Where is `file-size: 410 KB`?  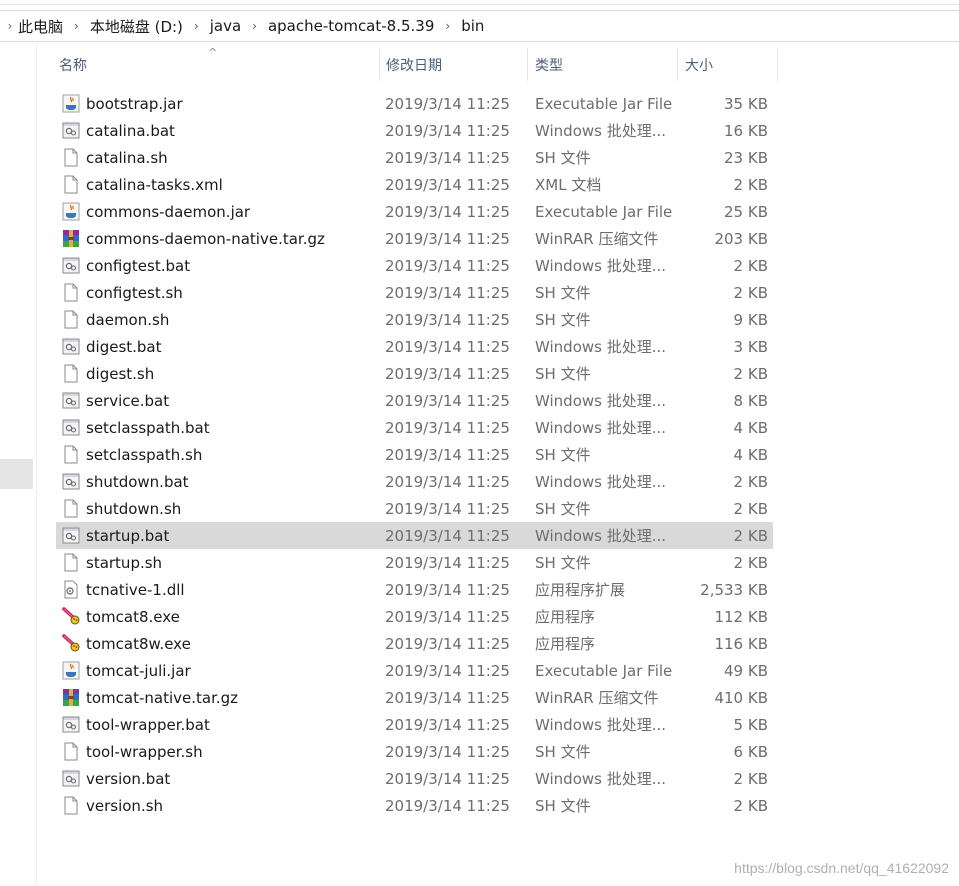 file-size: 410 KB is located at coordinates (741, 697).